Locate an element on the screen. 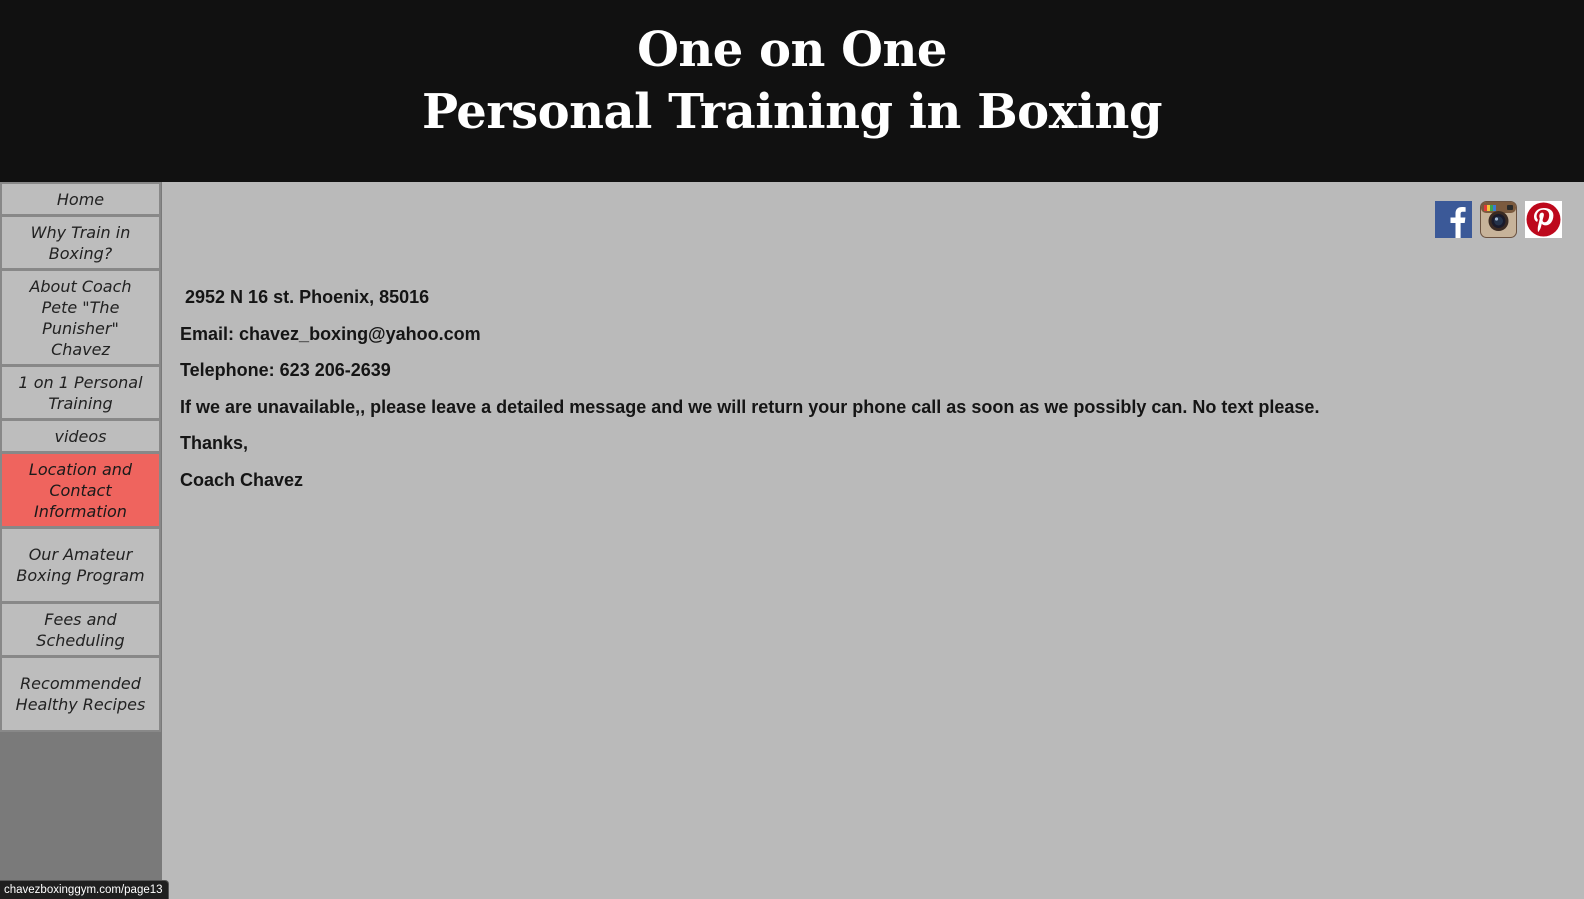  sidebar-item-about-coach: About Coach Pete "The Punisher" Chavez is located at coordinates (80, 318).